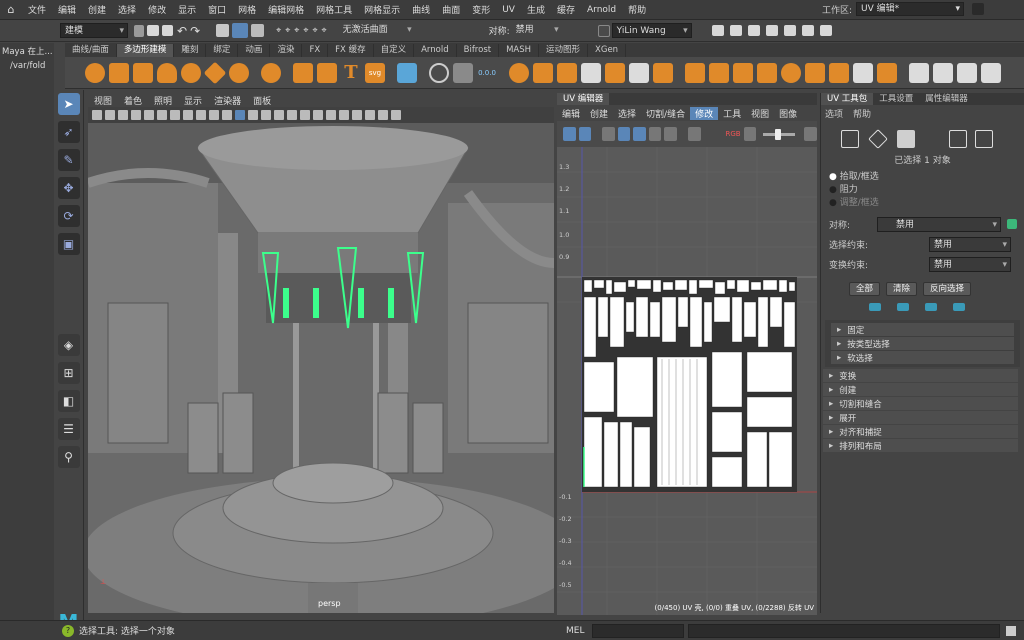  Describe the element at coordinates (508, 10) in the screenshot. I see `menu-uv: UV` at that location.